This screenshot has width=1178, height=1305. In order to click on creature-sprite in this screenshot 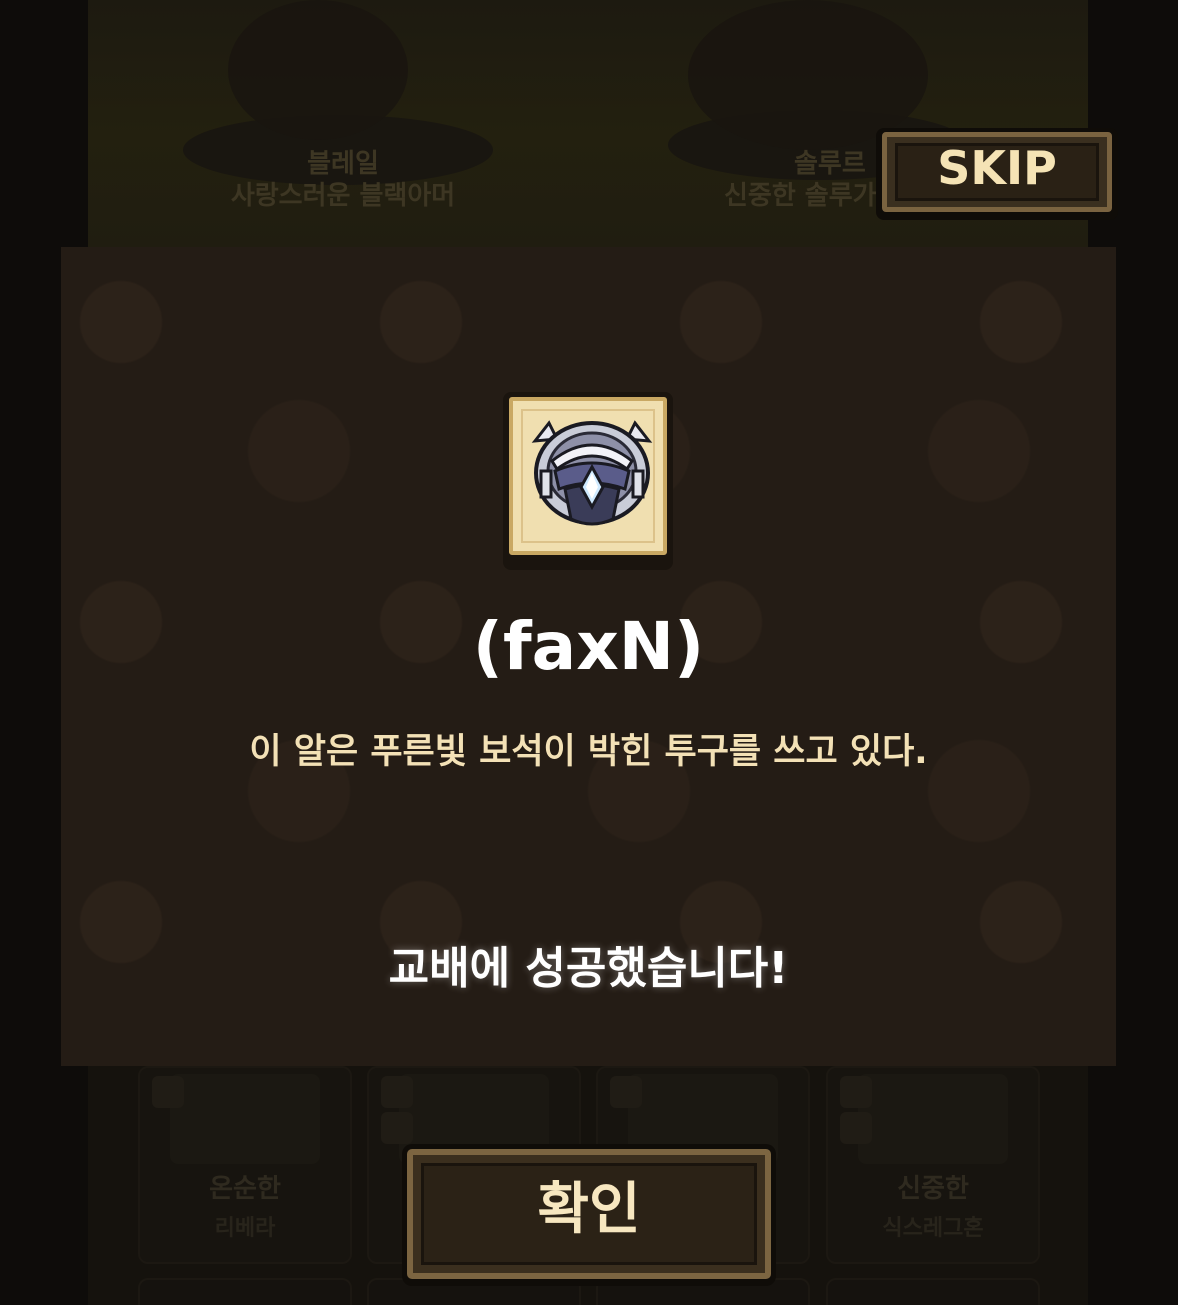, I will do `click(318, 70)`.